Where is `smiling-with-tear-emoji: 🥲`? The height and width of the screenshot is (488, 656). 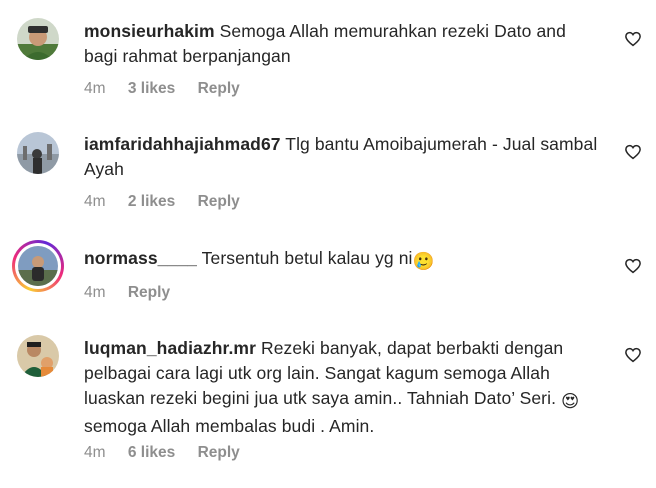 smiling-with-tear-emoji: 🥲 is located at coordinates (423, 261).